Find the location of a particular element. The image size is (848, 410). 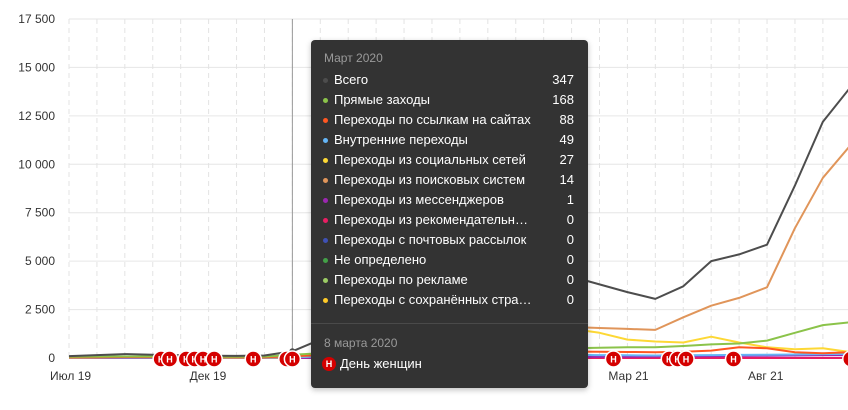

tooltip-row: Переходы из социальных сетей 27 is located at coordinates (449, 160).